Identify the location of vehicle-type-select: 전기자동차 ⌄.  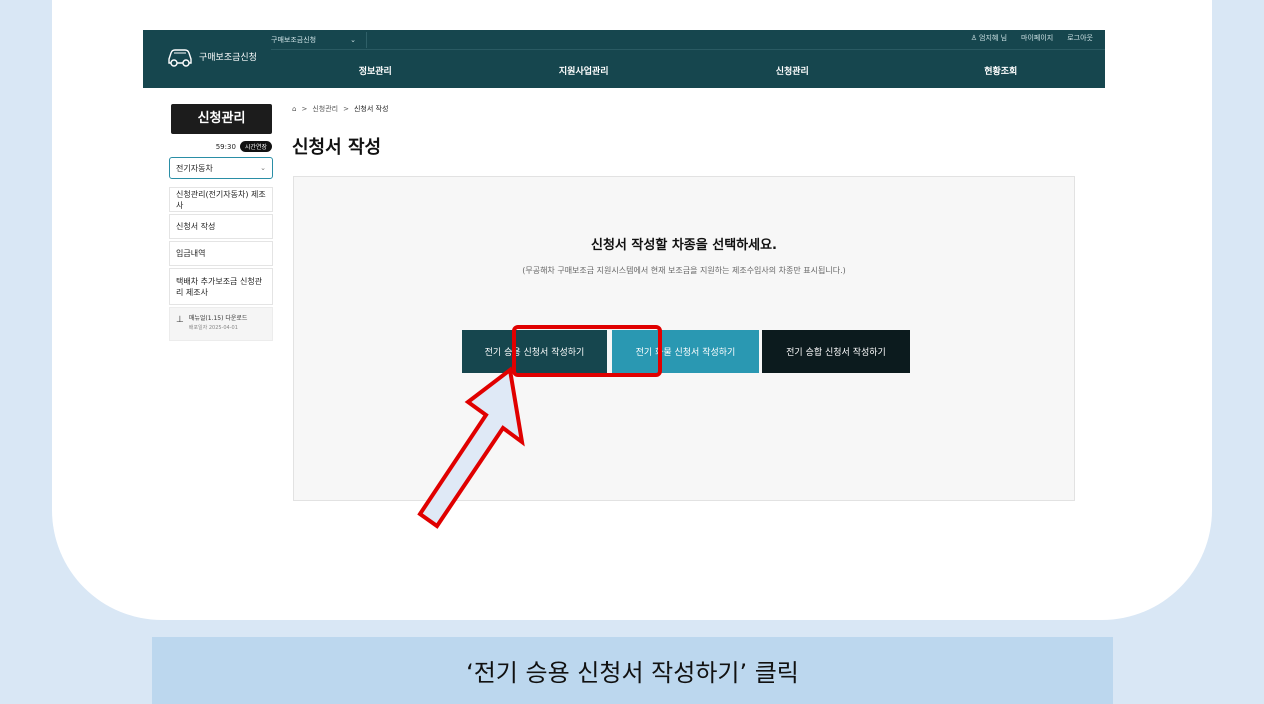
(221, 168).